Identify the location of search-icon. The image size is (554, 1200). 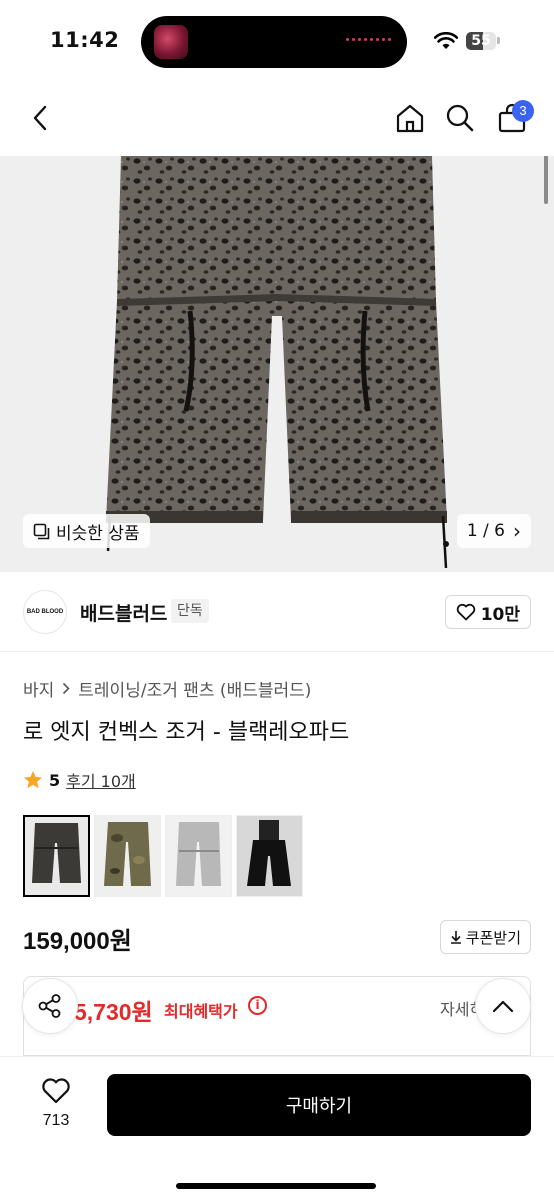
(460, 118).